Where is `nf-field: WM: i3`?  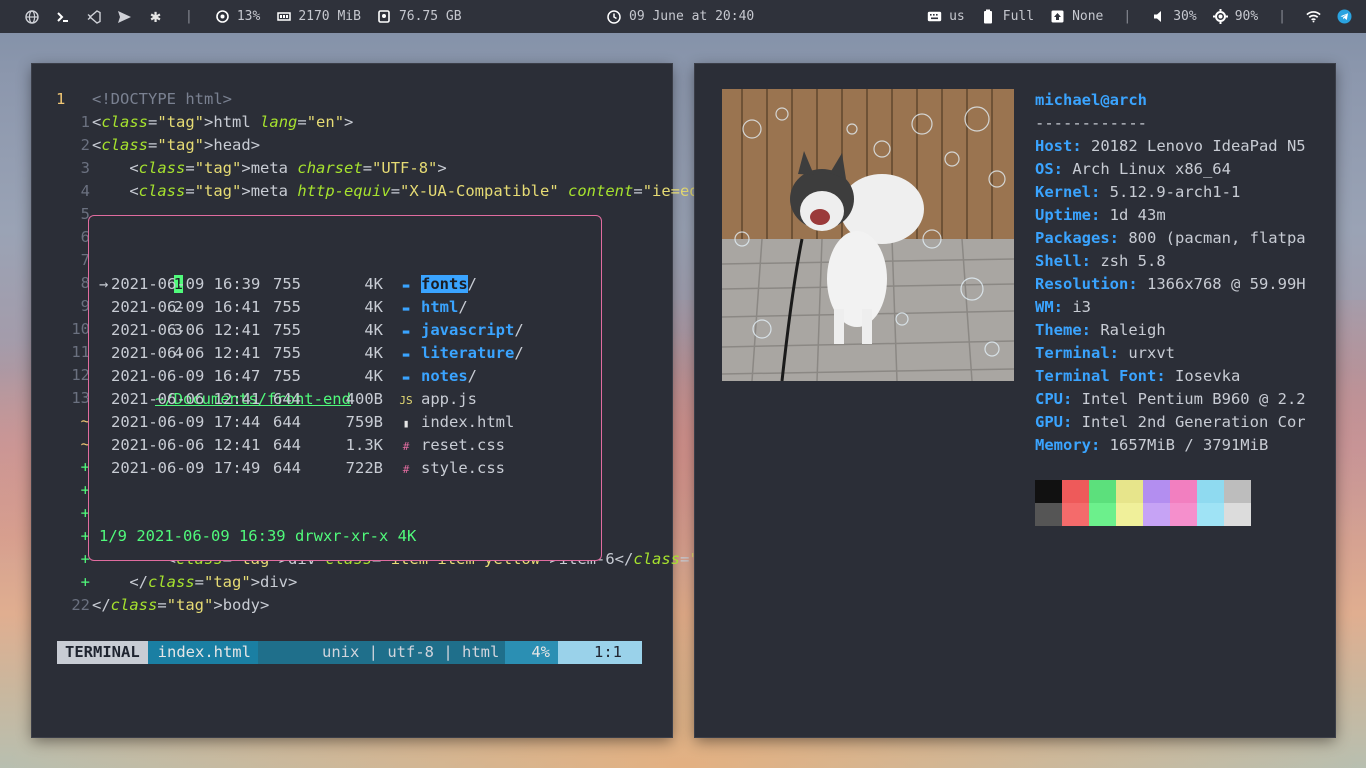 nf-field: WM: i3 is located at coordinates (1170, 307).